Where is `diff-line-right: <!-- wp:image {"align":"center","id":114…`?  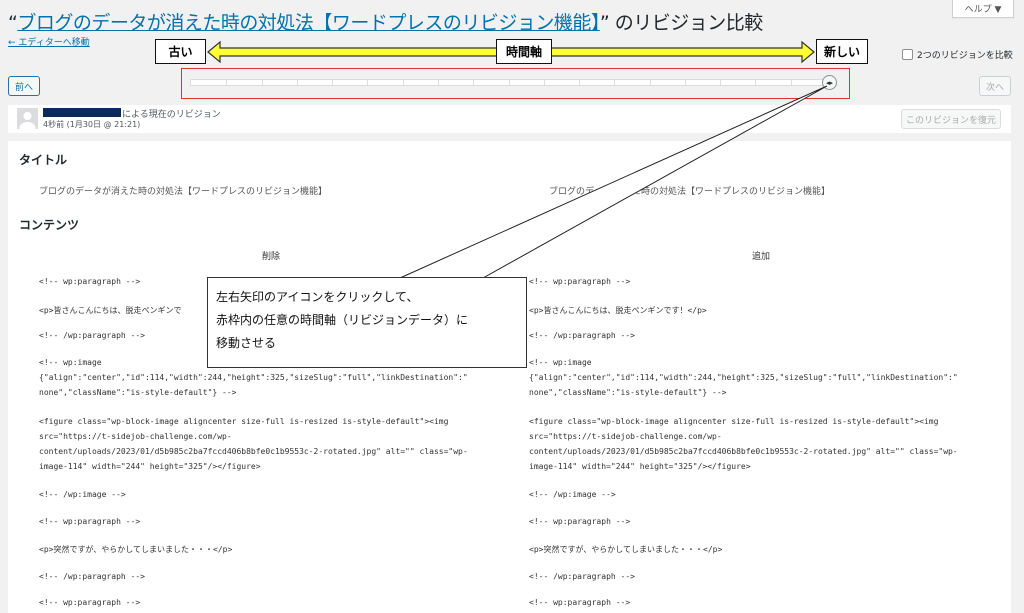
diff-line-right: <!-- wp:image {"align":"center","id":114… is located at coordinates (743, 377).